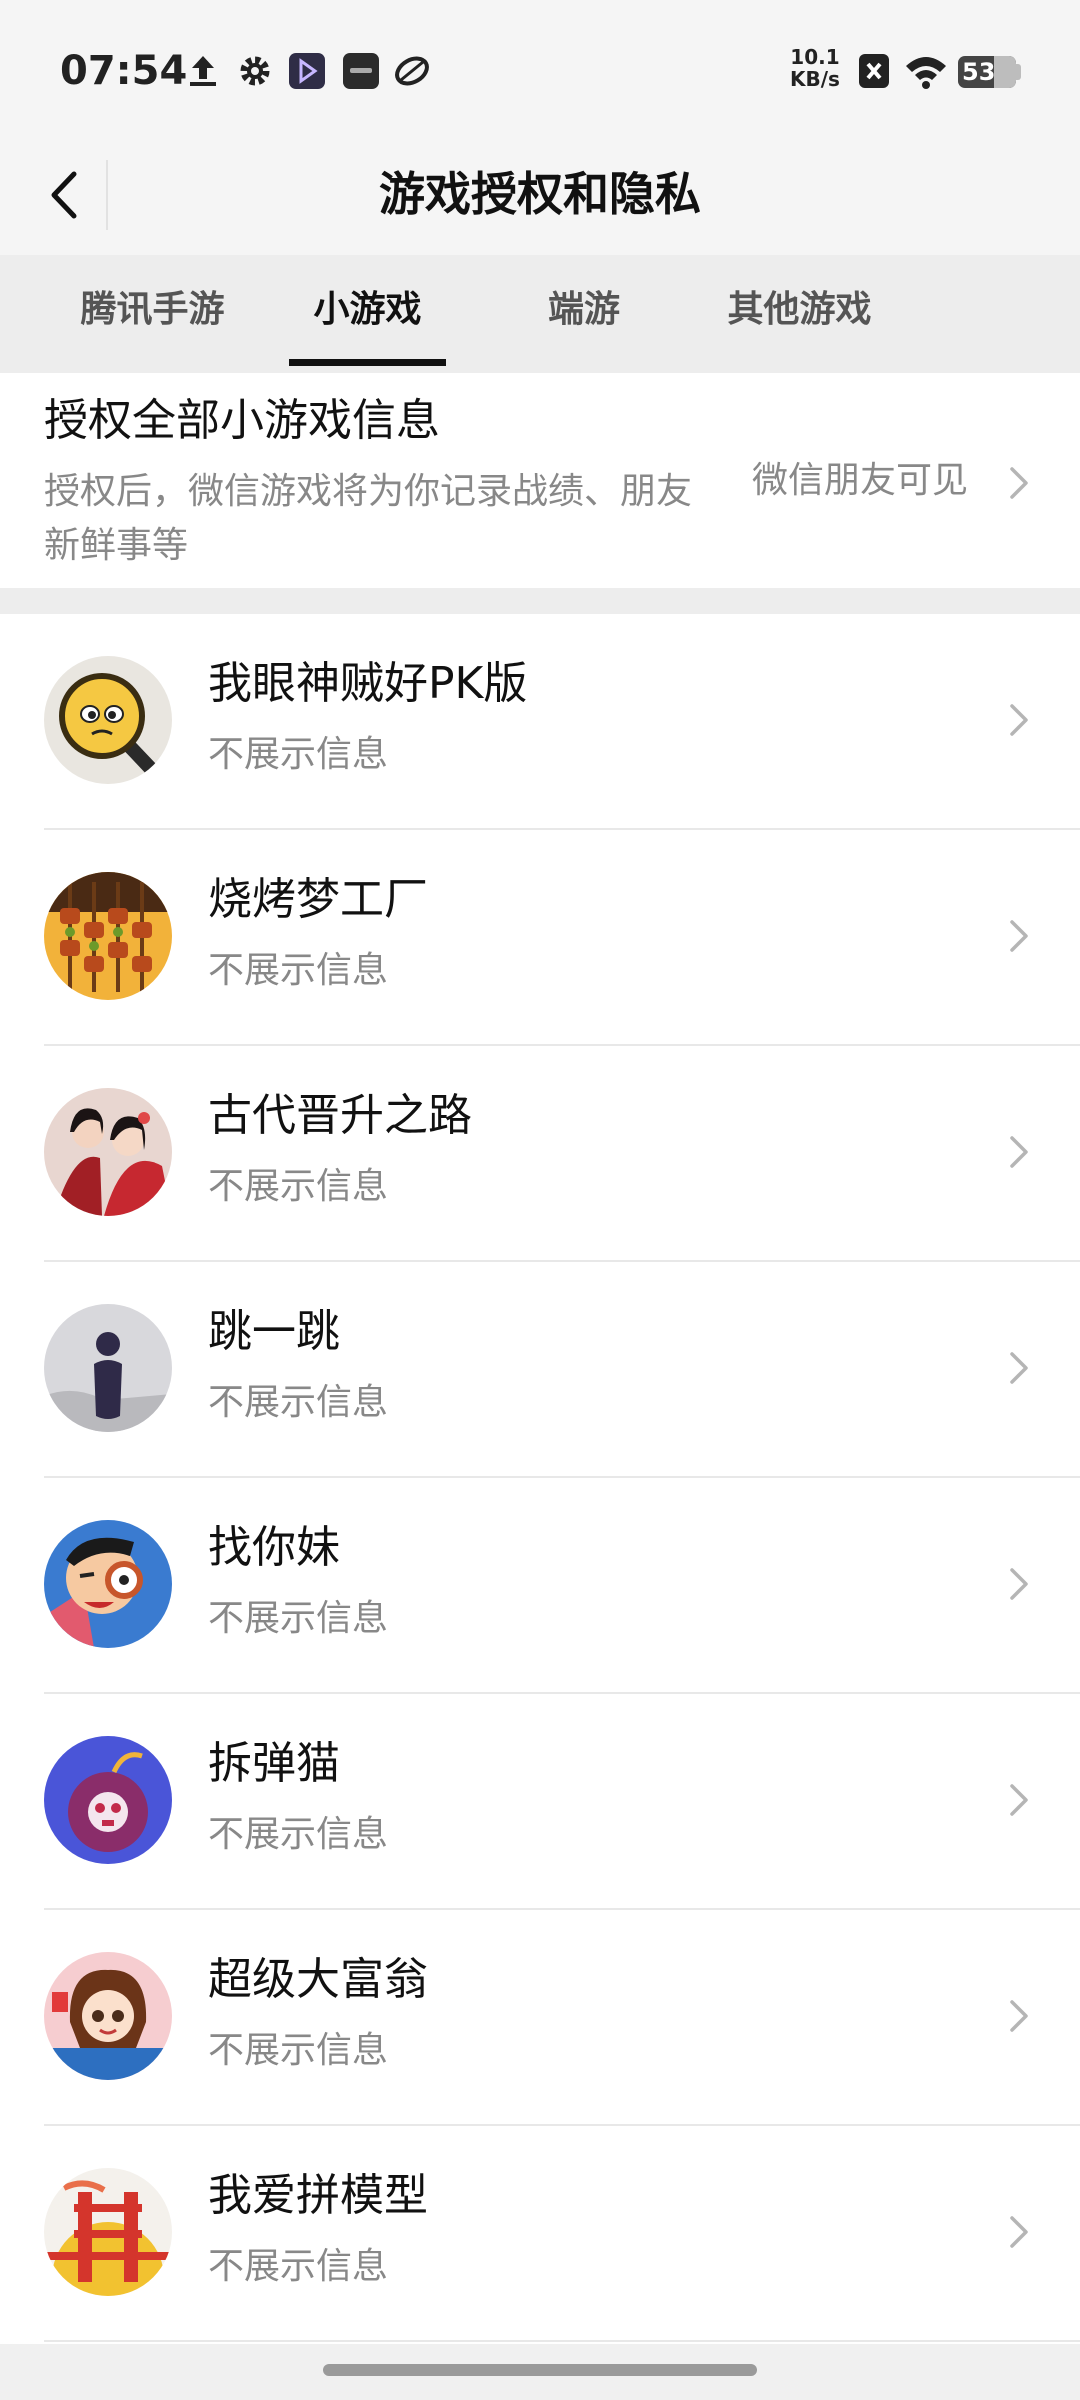 This screenshot has height=2400, width=1080. I want to click on cartoon-face-icon, so click(108, 1584).